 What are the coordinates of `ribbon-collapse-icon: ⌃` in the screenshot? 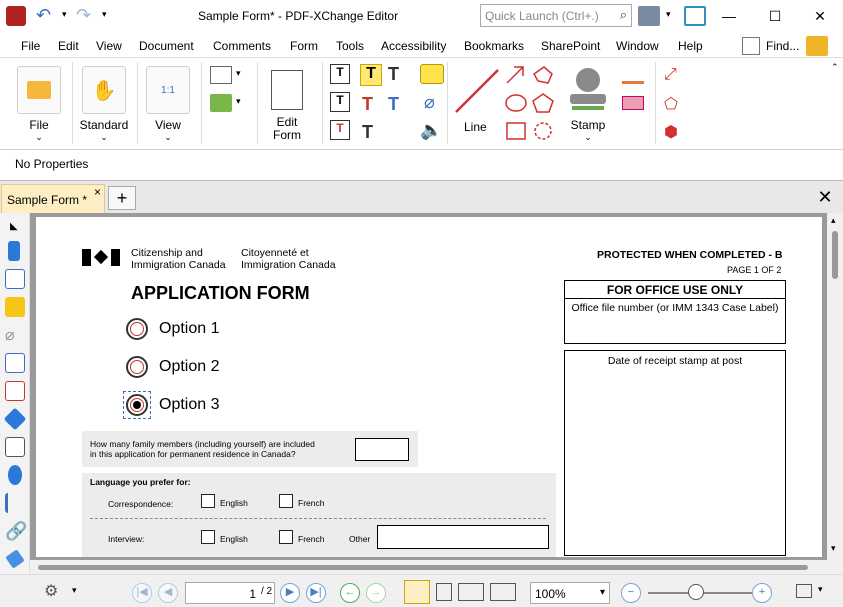 It's located at (835, 67).